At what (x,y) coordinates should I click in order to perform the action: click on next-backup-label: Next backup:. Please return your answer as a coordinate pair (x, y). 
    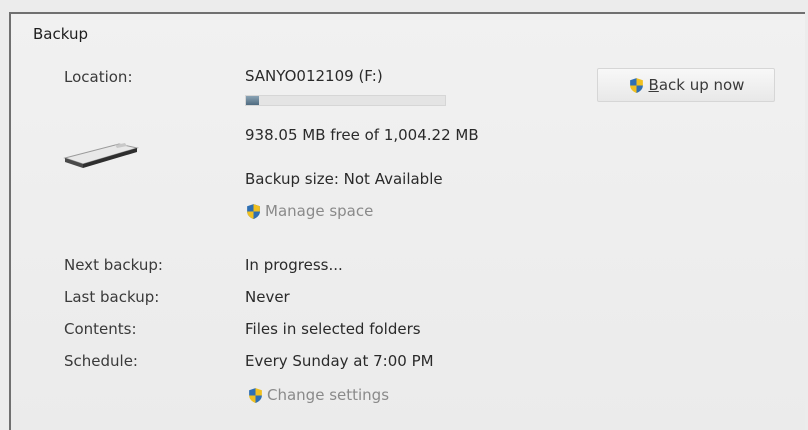
    Looking at the image, I should click on (113, 265).